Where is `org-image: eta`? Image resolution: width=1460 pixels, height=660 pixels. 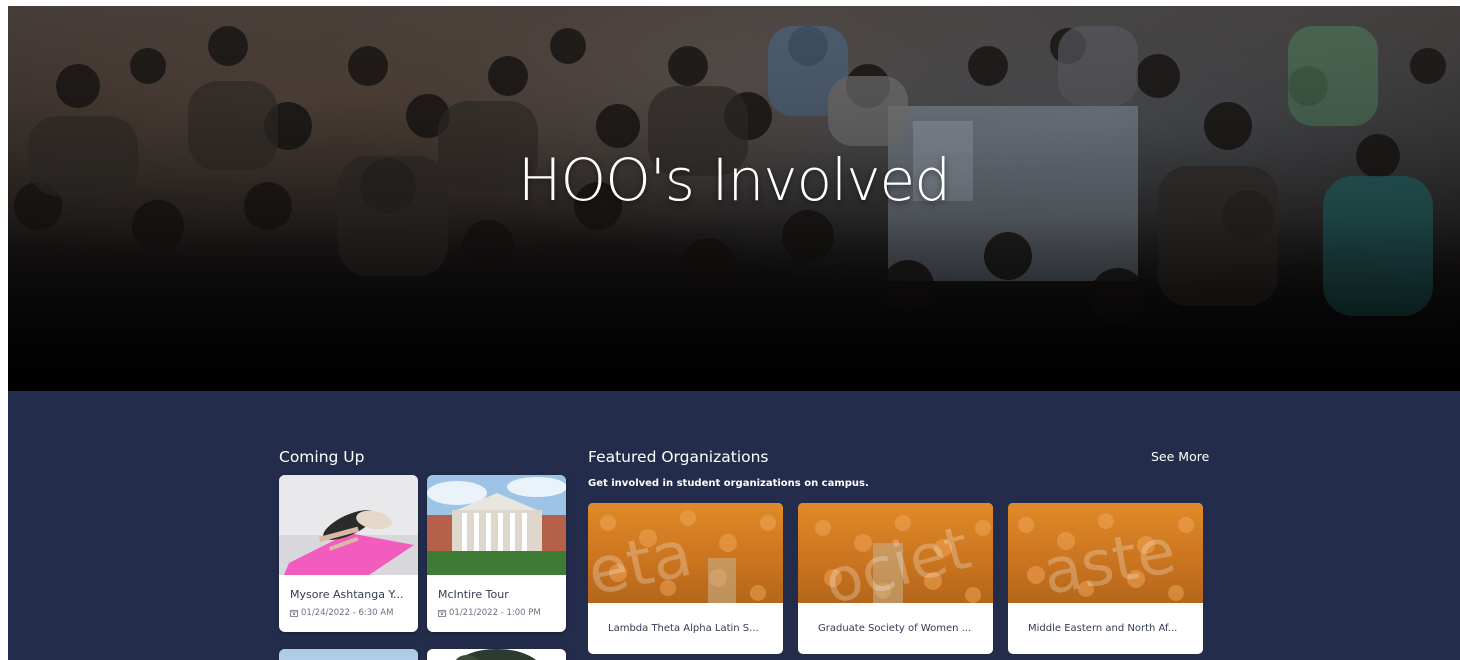 org-image: eta is located at coordinates (685, 553).